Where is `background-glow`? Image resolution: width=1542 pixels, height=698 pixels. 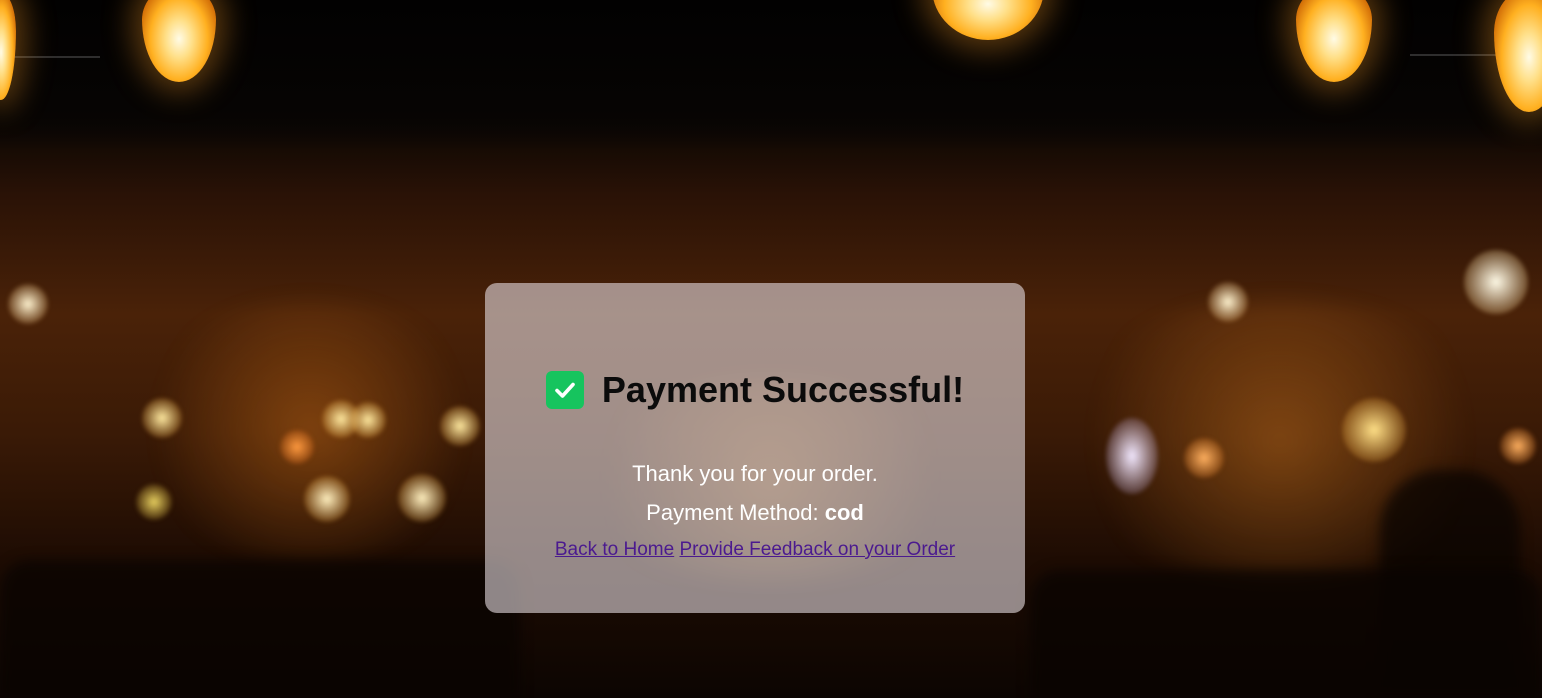
background-glow is located at coordinates (310, 430).